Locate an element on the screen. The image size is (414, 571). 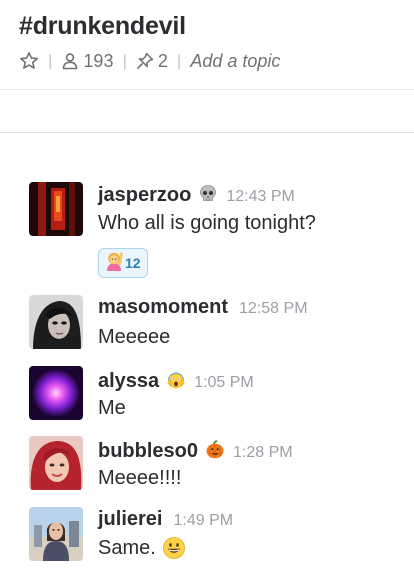
member-count: 193 is located at coordinates (98, 60).